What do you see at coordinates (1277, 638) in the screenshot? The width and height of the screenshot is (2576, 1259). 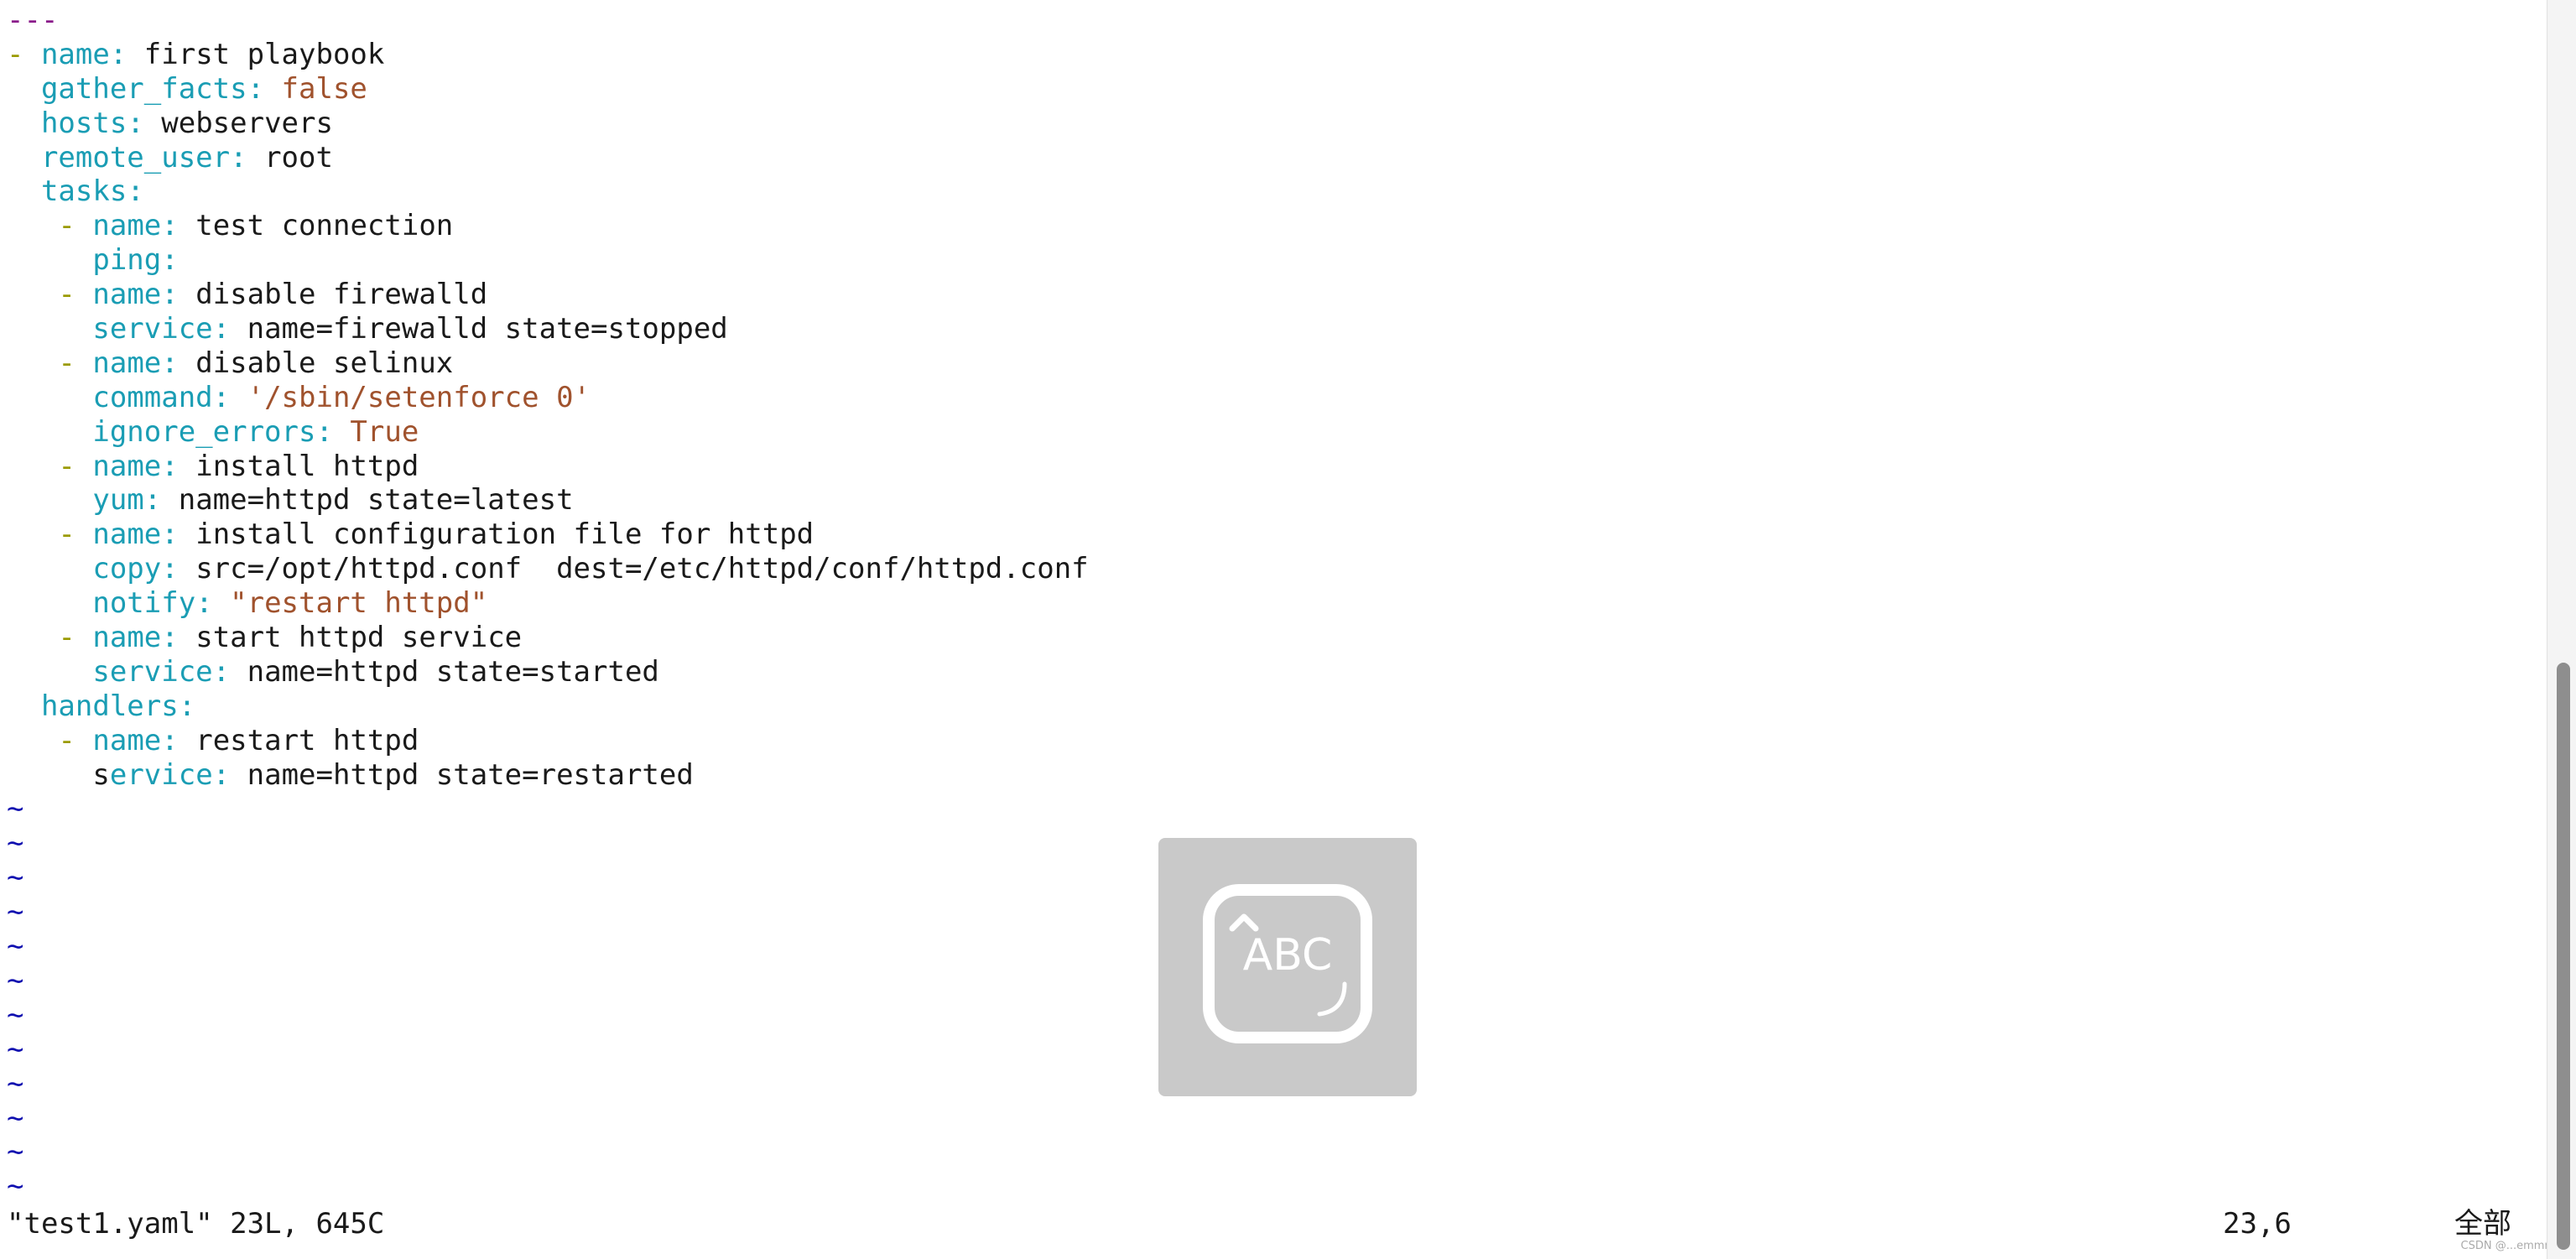 I see `code-line: - name: start httpd service` at bounding box center [1277, 638].